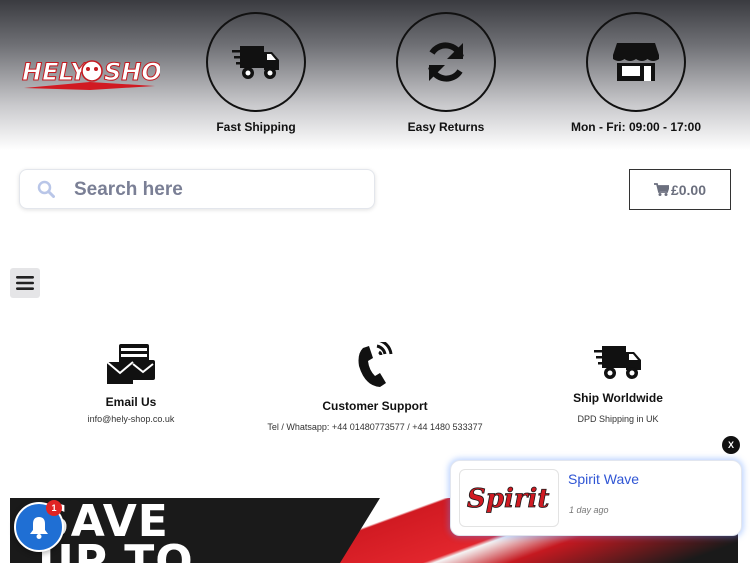 The image size is (750, 563). What do you see at coordinates (375, 406) in the screenshot?
I see `info-title: Customer Support` at bounding box center [375, 406].